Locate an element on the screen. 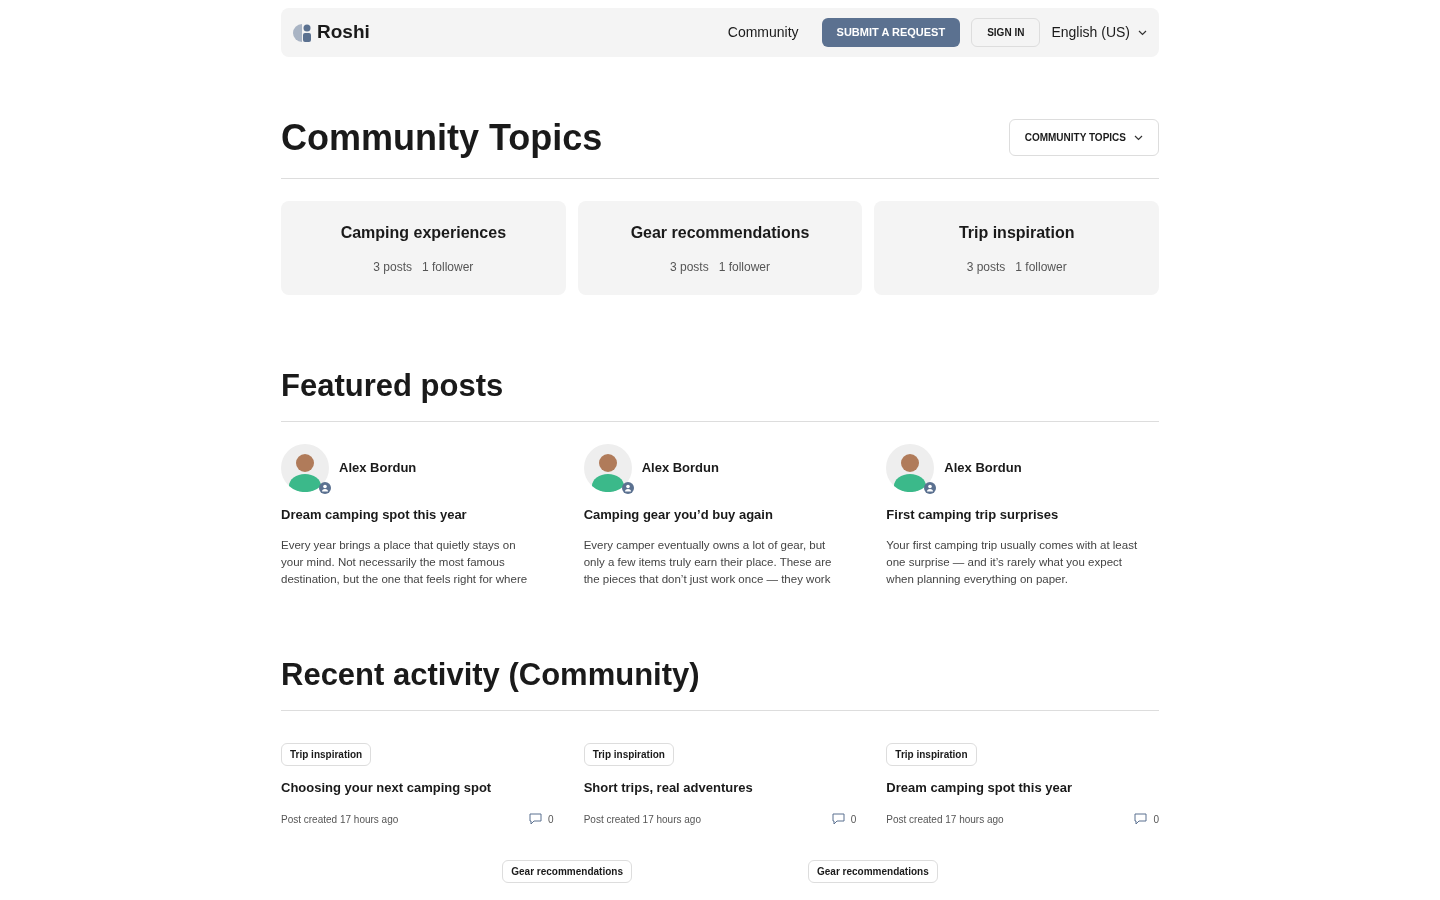 The image size is (1440, 900). nav-link: Community is located at coordinates (763, 32).